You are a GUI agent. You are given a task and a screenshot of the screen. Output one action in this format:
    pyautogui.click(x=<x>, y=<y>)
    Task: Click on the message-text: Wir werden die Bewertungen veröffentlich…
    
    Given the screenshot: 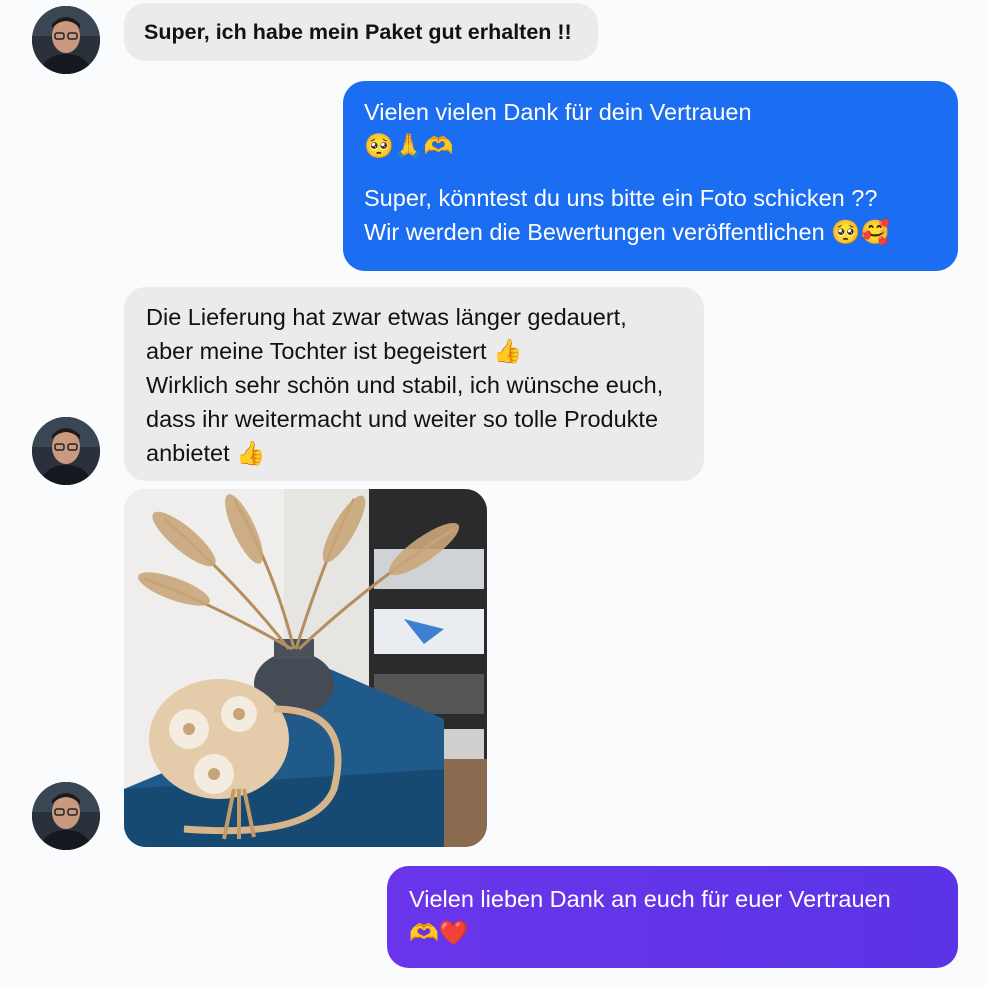 What is the action you would take?
    pyautogui.click(x=627, y=232)
    